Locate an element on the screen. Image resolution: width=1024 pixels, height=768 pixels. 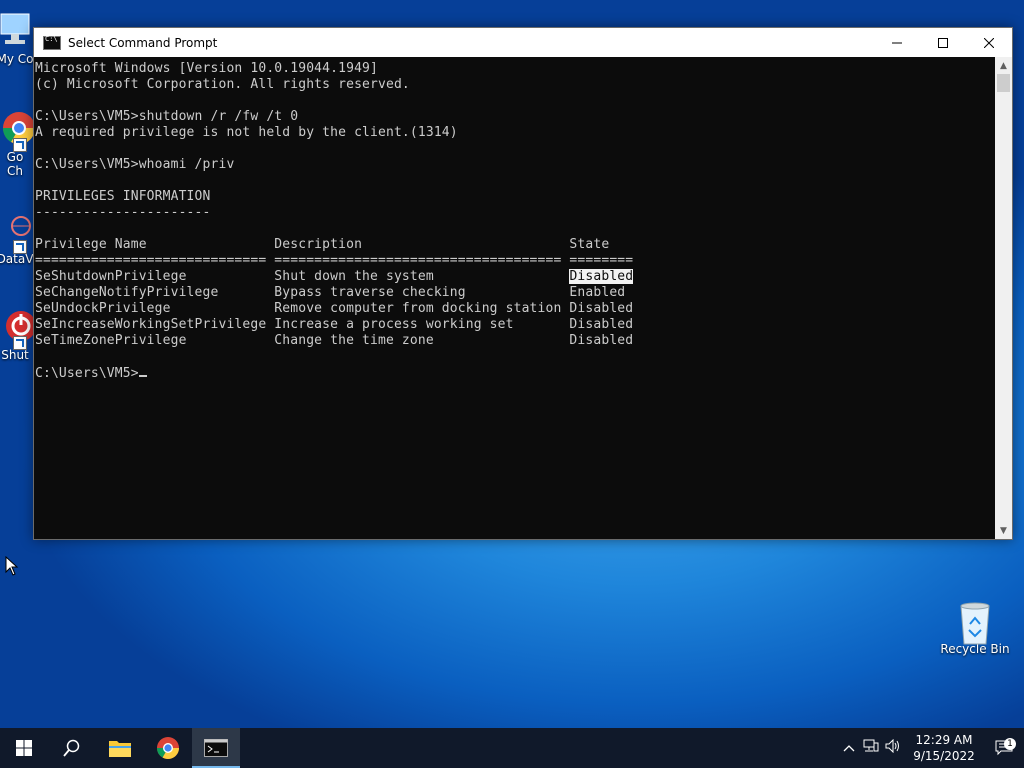
console-line: C:\Users\VM5>whoami /priv is located at coordinates (135, 164).